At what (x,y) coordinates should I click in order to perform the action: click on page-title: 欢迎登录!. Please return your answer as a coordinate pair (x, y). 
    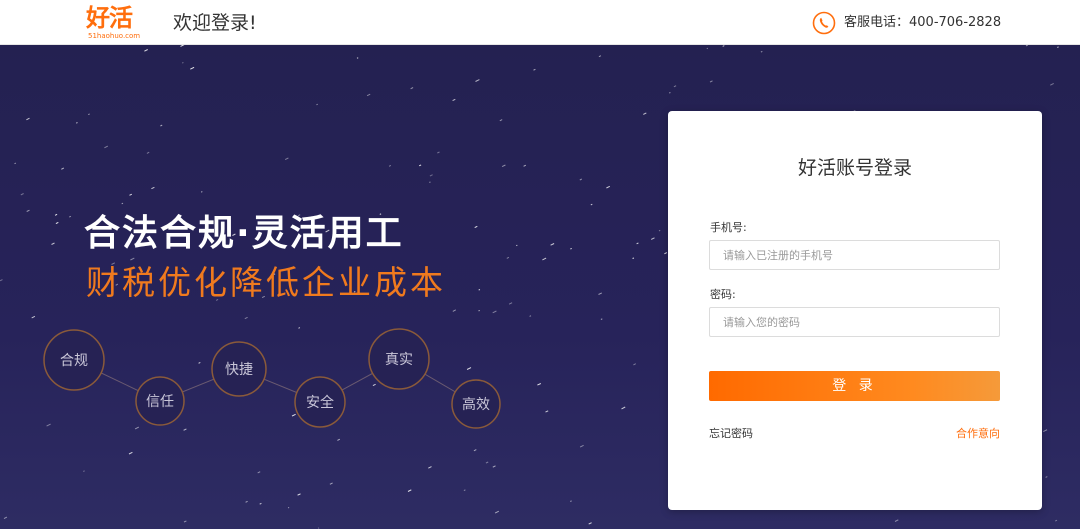
    Looking at the image, I should click on (215, 23).